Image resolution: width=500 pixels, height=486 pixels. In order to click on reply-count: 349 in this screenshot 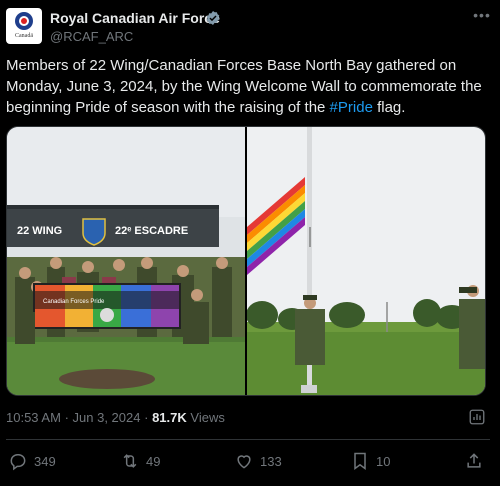, I will do `click(45, 461)`.